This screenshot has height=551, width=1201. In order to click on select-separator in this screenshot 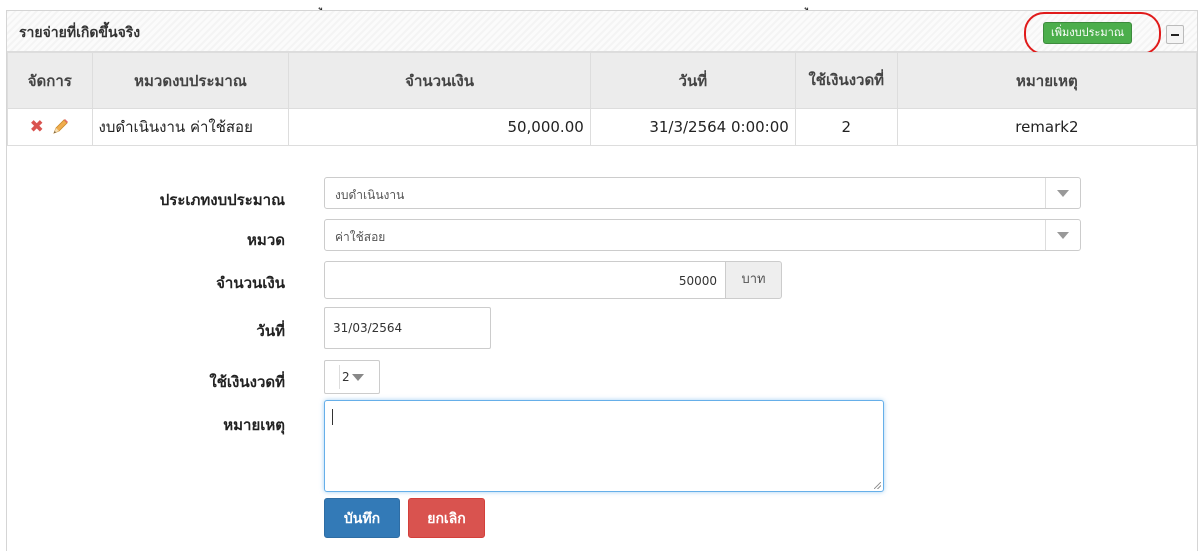, I will do `click(339, 377)`.